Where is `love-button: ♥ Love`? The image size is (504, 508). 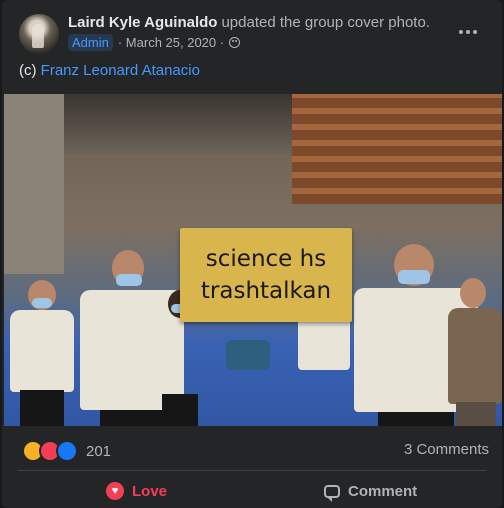 love-button: ♥ Love is located at coordinates (136, 491).